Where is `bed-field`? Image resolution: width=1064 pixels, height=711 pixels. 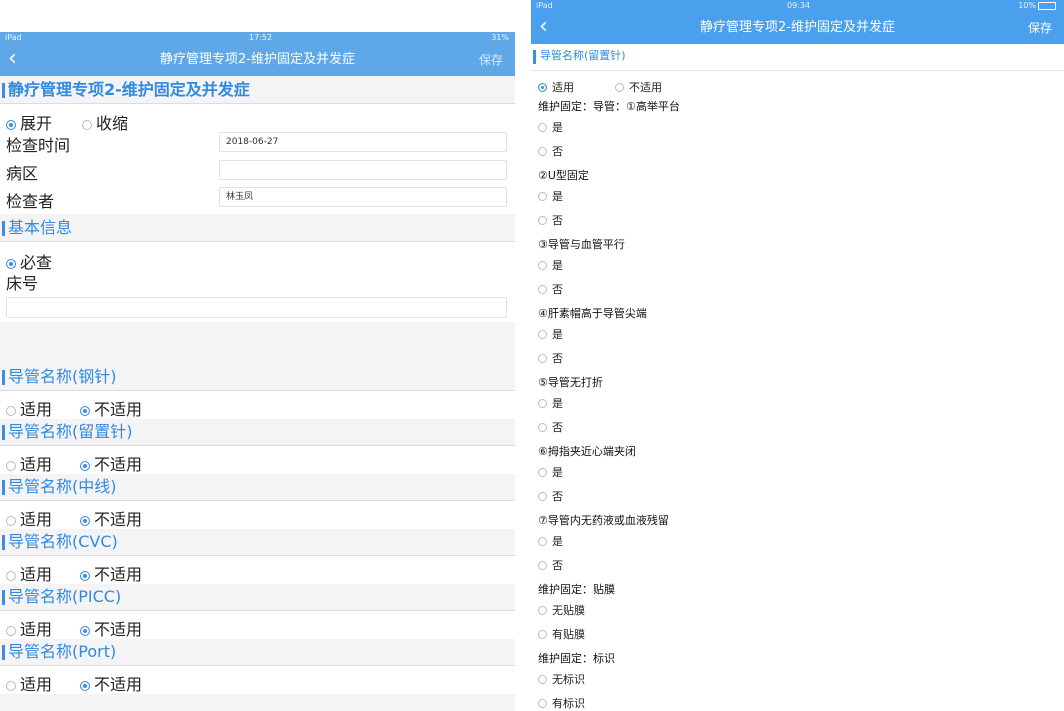
bed-field is located at coordinates (256, 307).